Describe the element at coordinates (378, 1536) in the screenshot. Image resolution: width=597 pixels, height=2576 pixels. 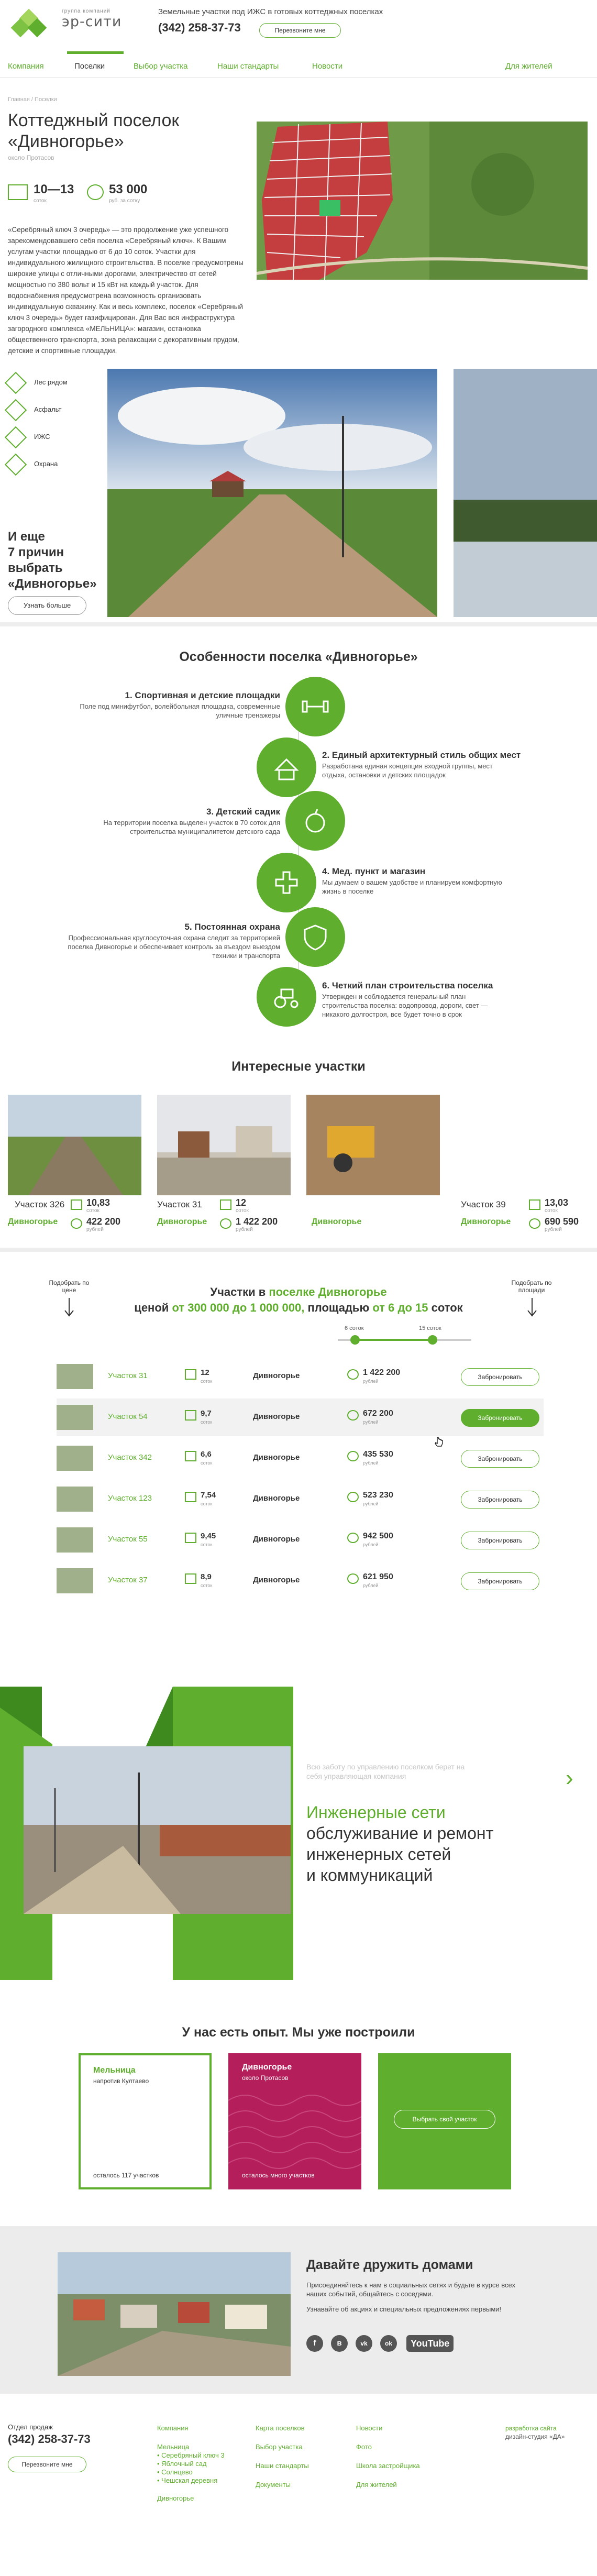
I see `plot-price: 942 500` at that location.